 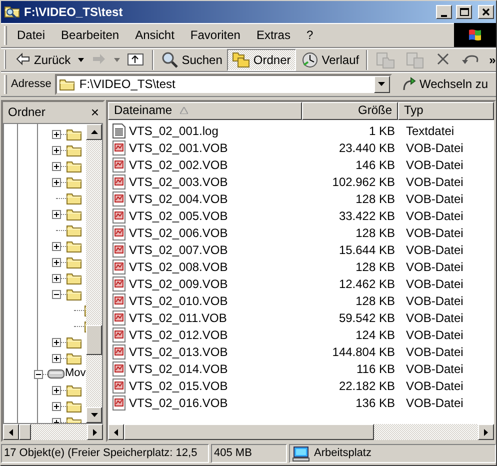 I want to click on up-arrow-icon, so click(x=94, y=132).